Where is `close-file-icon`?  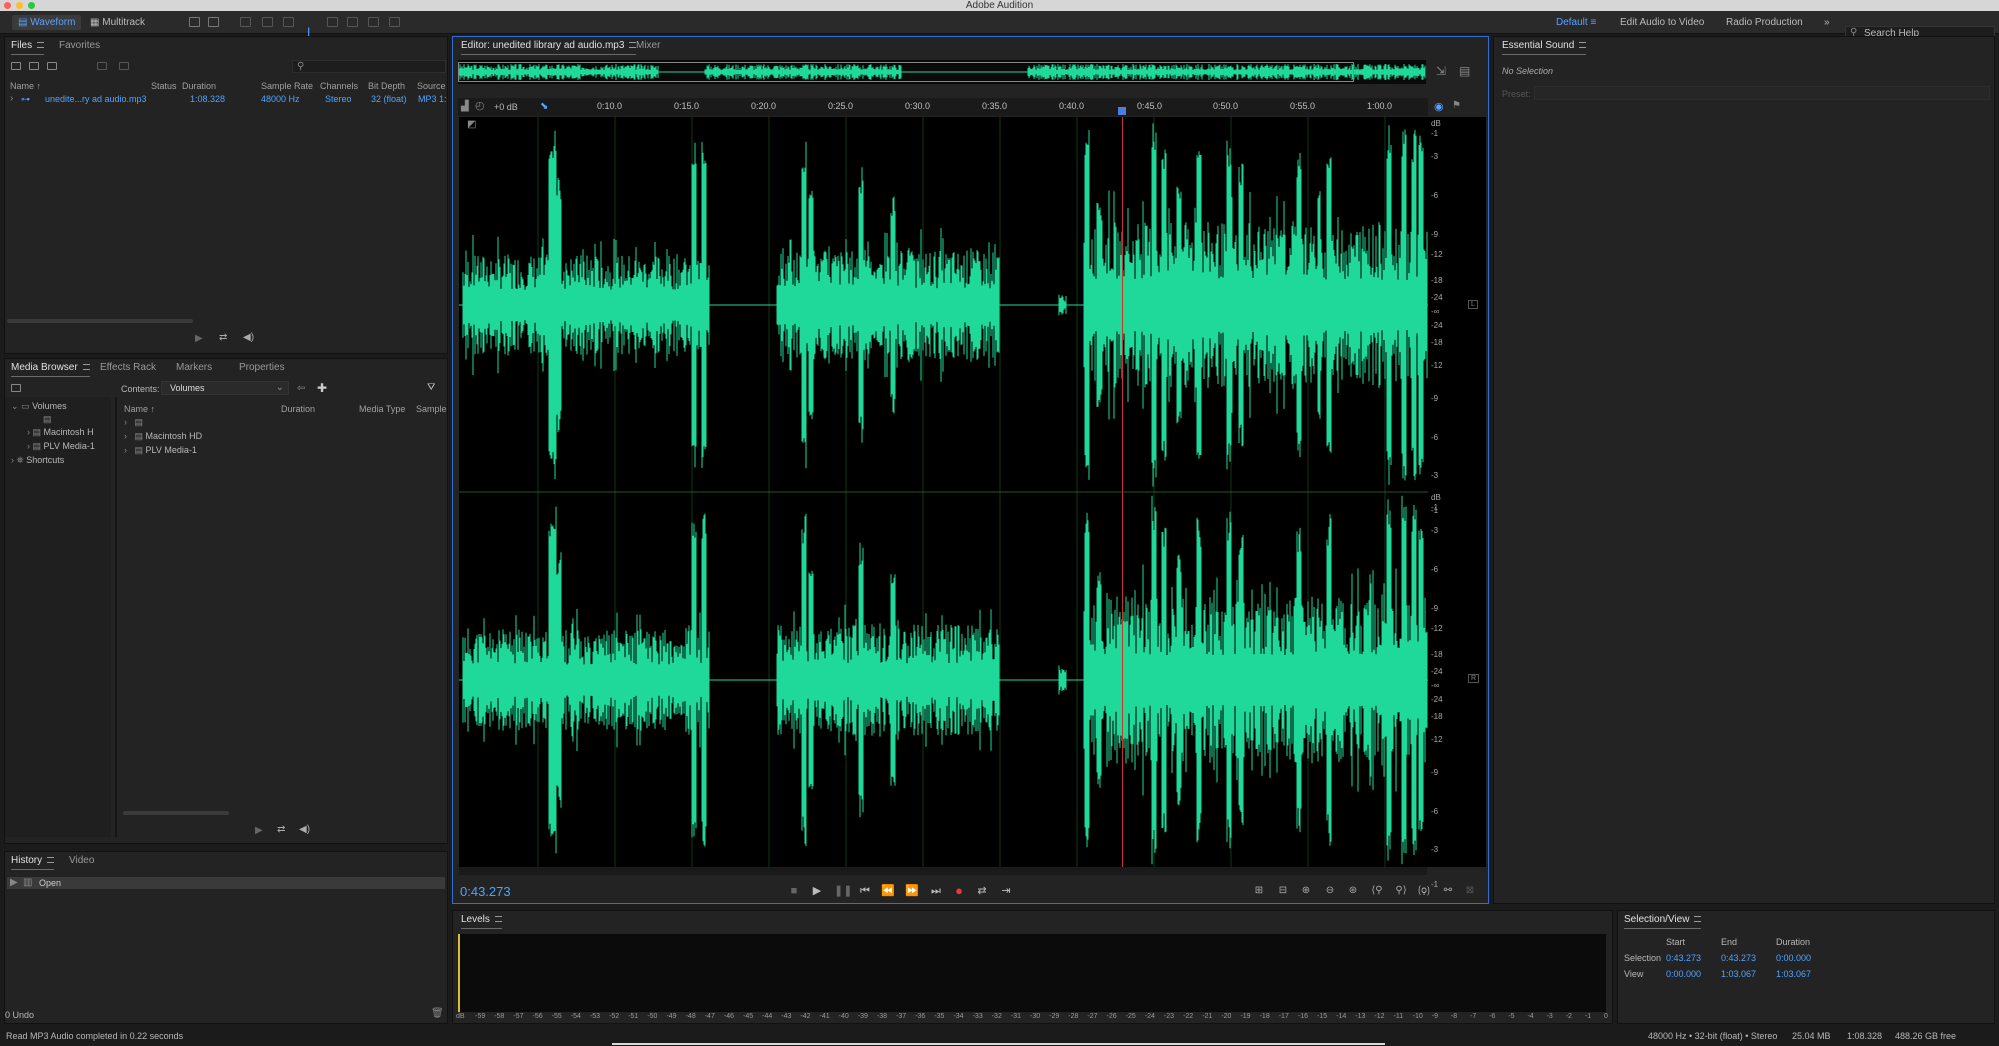 close-file-icon is located at coordinates (124, 66).